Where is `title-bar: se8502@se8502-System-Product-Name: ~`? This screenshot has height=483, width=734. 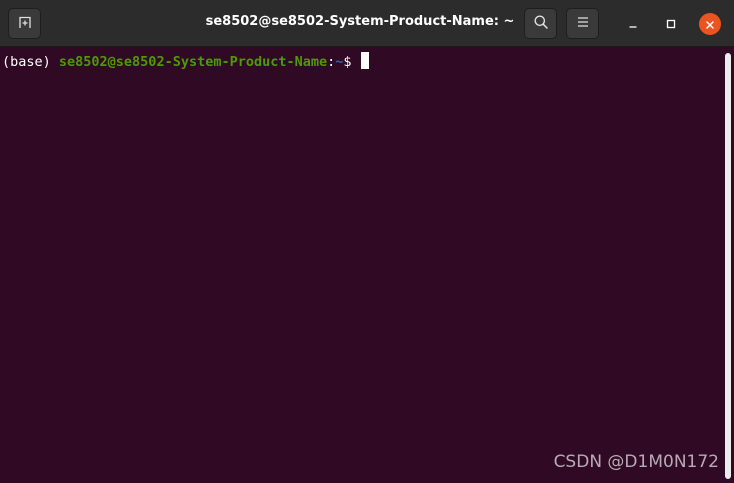 title-bar: se8502@se8502-System-Product-Name: ~ is located at coordinates (367, 23).